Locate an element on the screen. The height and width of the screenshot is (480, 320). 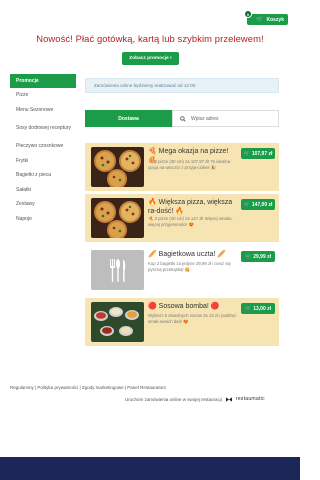
address-placeholder: Wpisz adres is located at coordinates (205, 118).